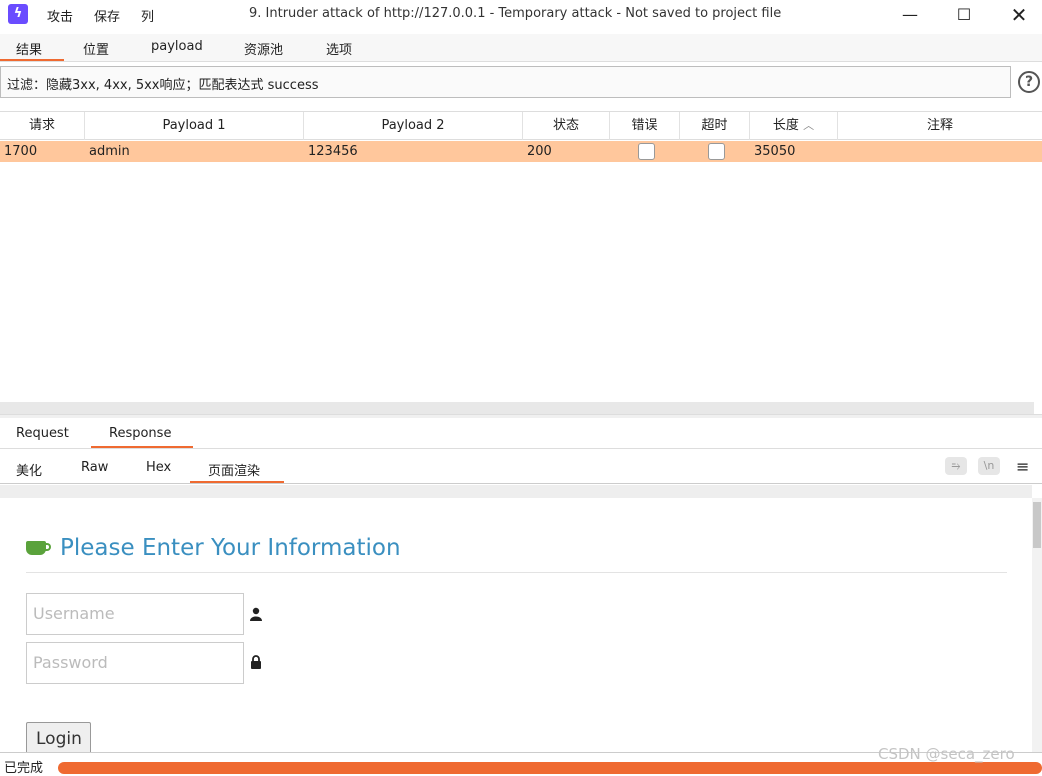 This screenshot has height=776, width=1042. I want to click on column-length-label: 长度, so click(785, 125).